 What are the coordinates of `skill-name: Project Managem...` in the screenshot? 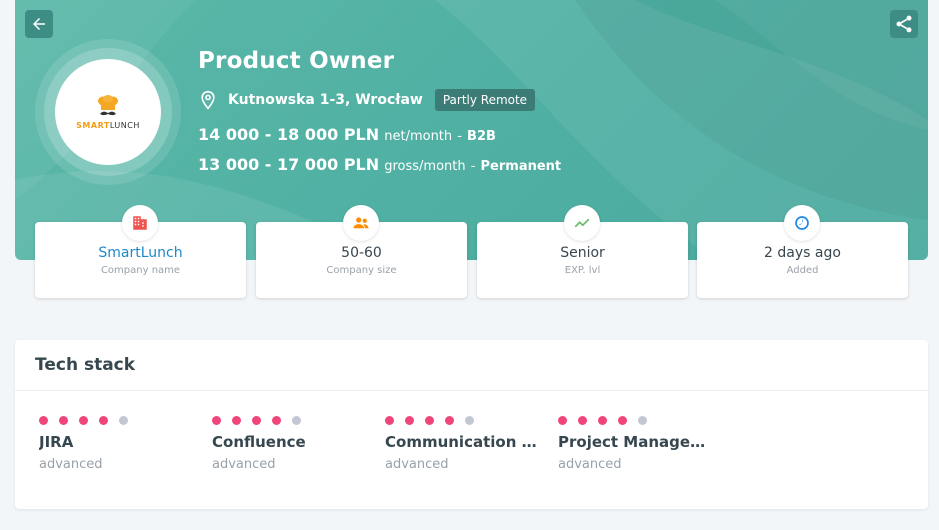 It's located at (635, 442).